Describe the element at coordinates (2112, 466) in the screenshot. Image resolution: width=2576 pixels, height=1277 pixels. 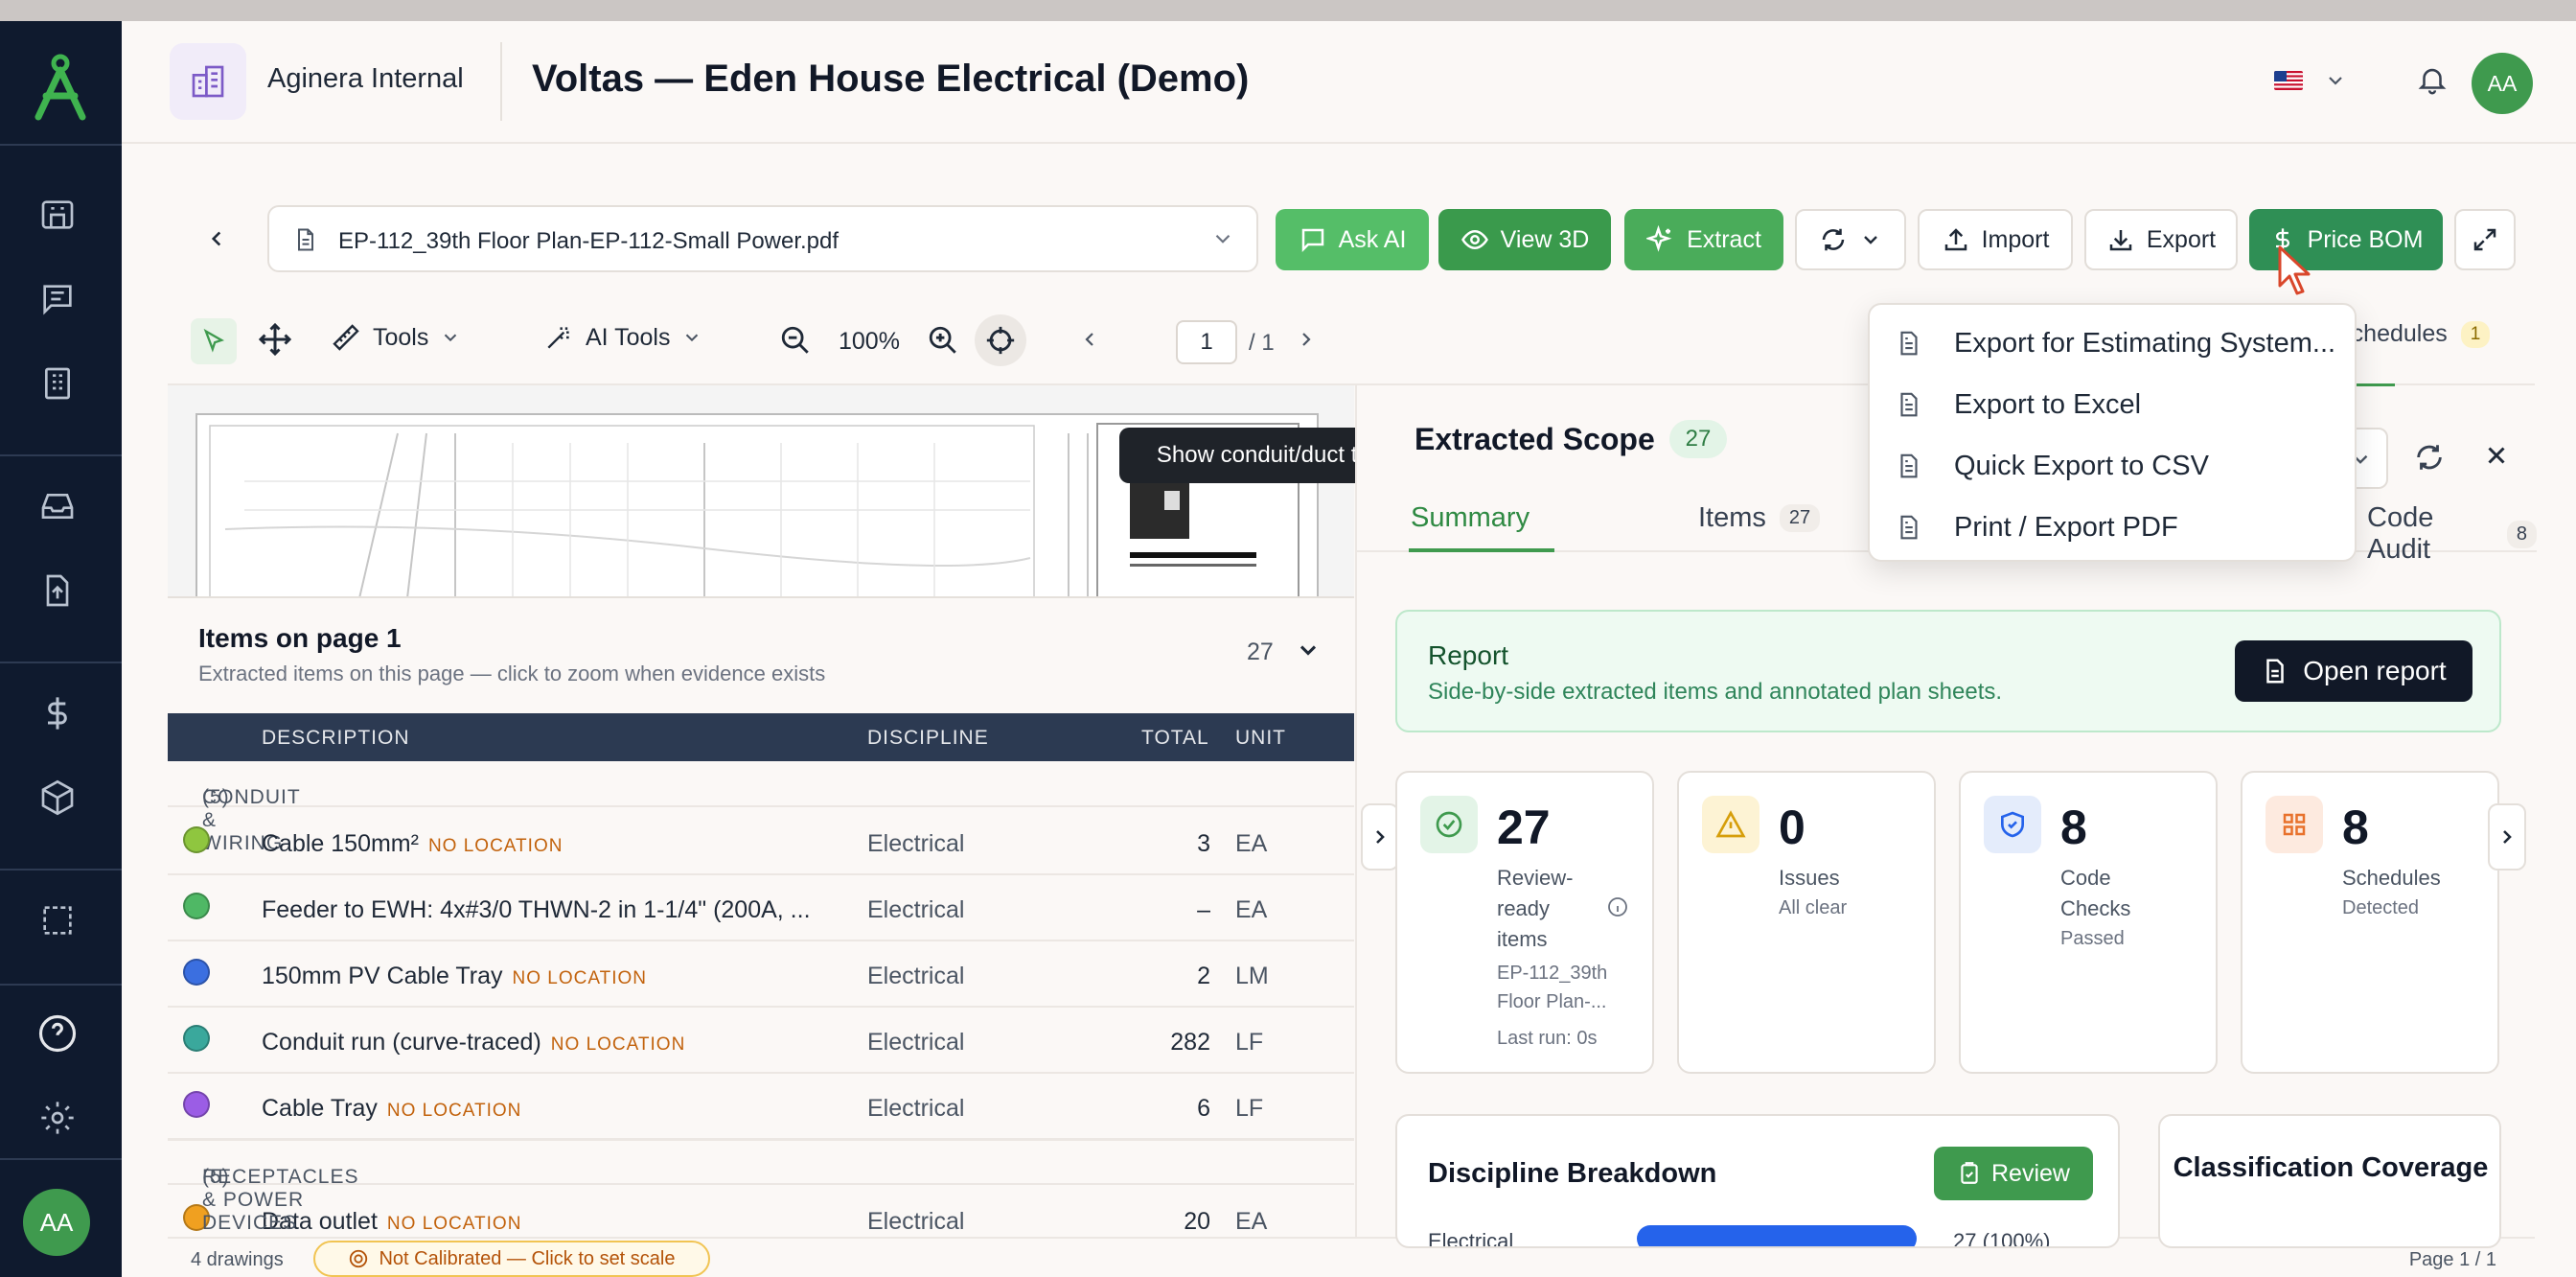
I see `export-csv-item: Quick Export to CSV` at that location.